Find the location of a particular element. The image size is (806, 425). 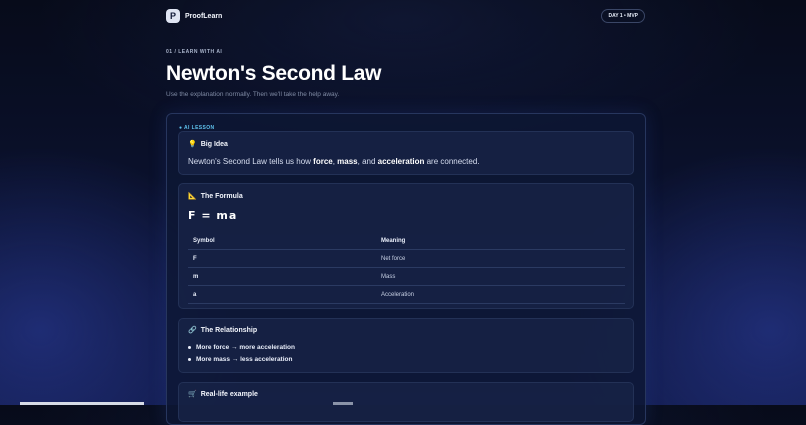

column-header-meaning: Meaning is located at coordinates (500, 241).